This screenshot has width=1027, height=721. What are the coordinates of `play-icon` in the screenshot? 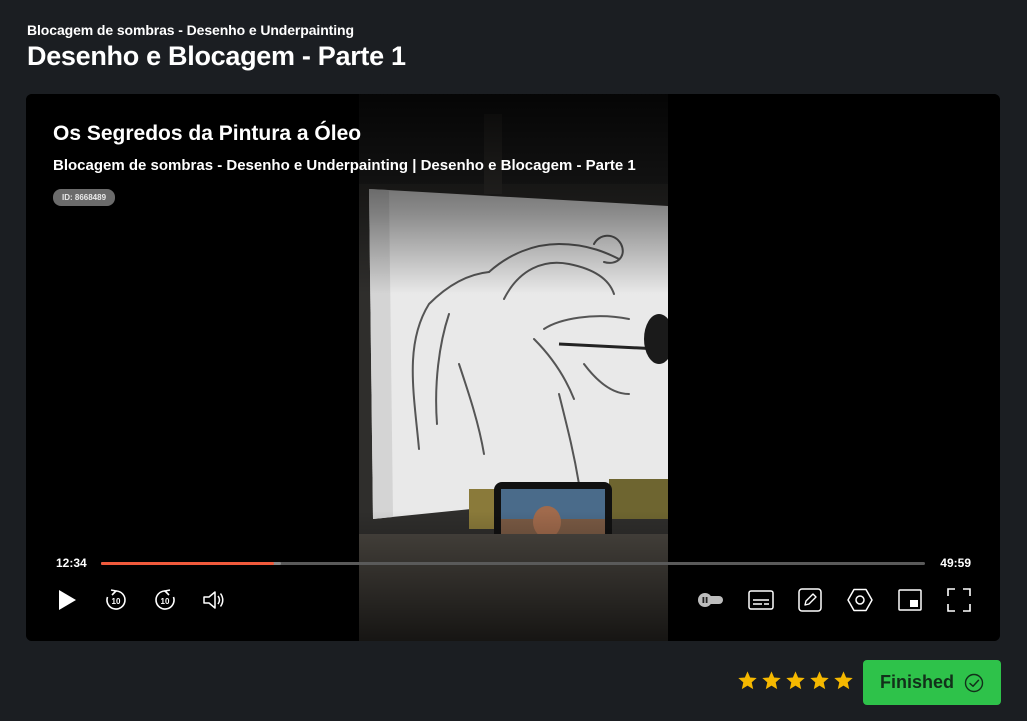 It's located at (67, 600).